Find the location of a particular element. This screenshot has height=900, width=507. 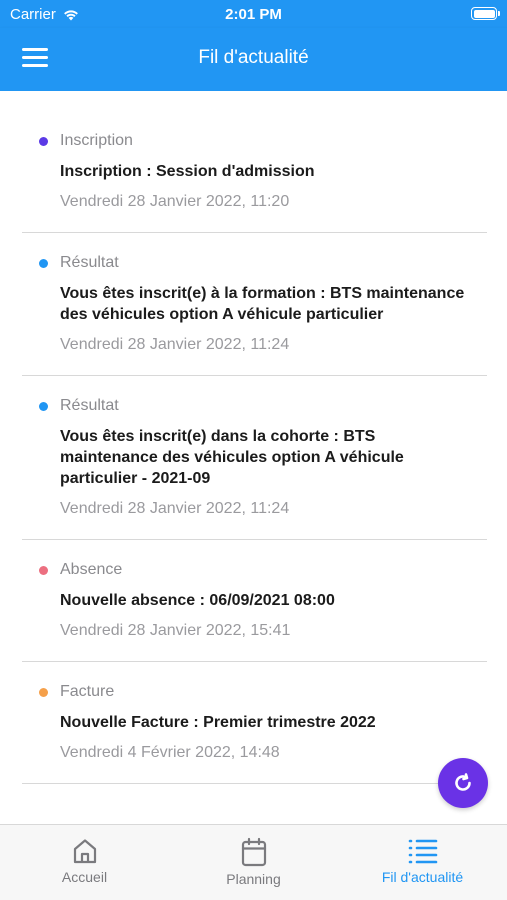

feed-item-headline: Nouvelle absence : 06/09/2021 08:00 is located at coordinates (197, 600).